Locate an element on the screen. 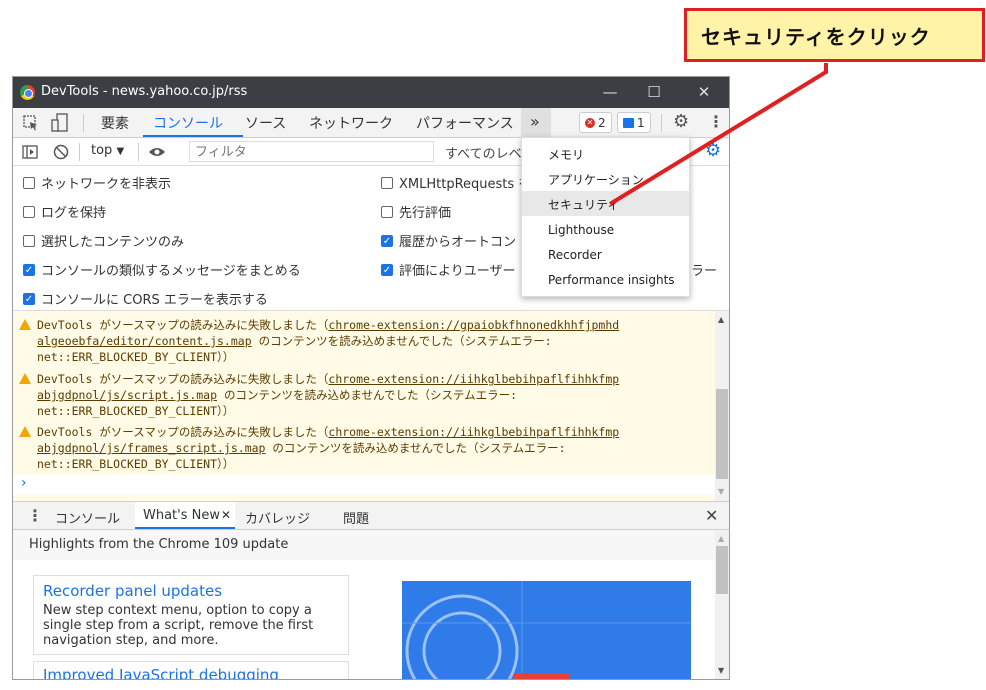 This screenshot has width=986, height=690. arrow-line is located at coordinates (718, 134).